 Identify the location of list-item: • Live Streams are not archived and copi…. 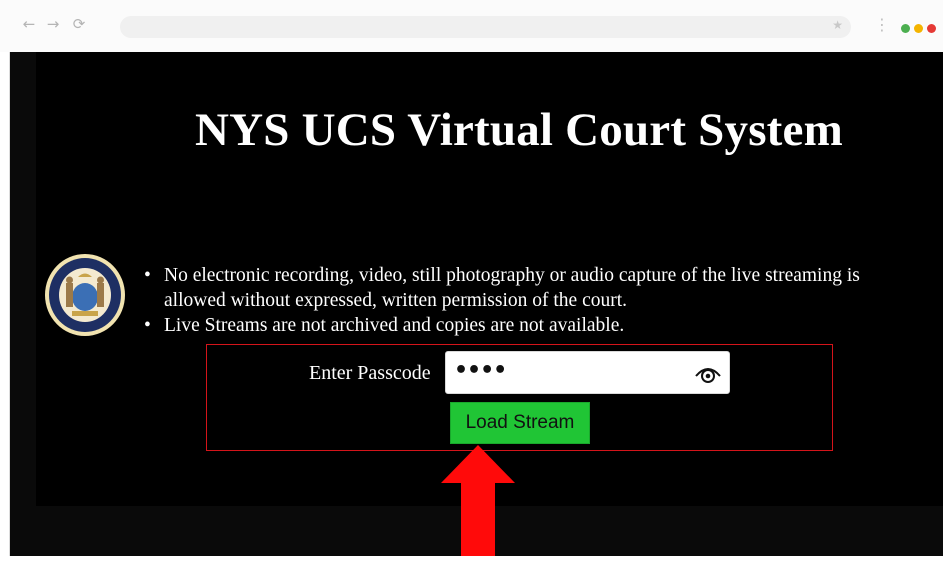
(534, 325).